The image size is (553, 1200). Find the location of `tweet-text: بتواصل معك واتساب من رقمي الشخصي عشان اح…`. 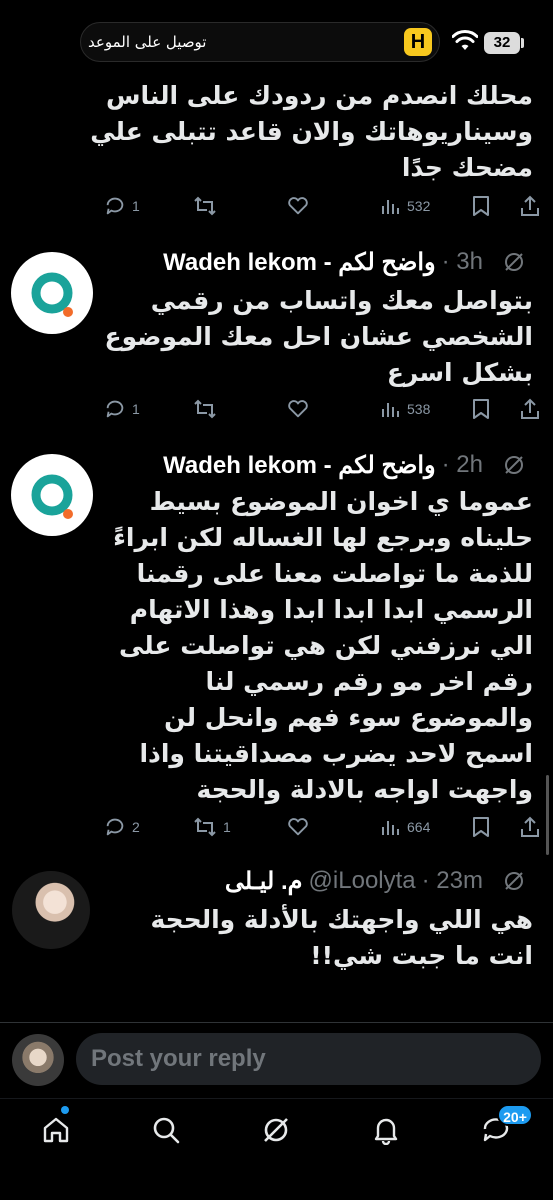

tweet-text: بتواصل معك واتساب من رقمي الشخصي عشان اح… is located at coordinates (318, 336).